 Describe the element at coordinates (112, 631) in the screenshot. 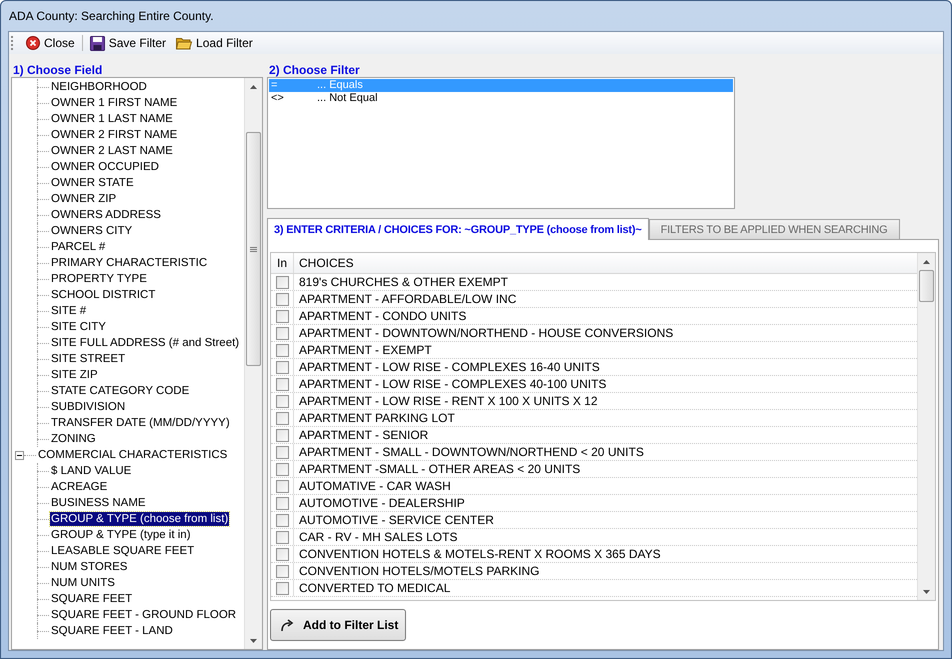

I see `tree-item: SQUARE FEET - LAND` at that location.